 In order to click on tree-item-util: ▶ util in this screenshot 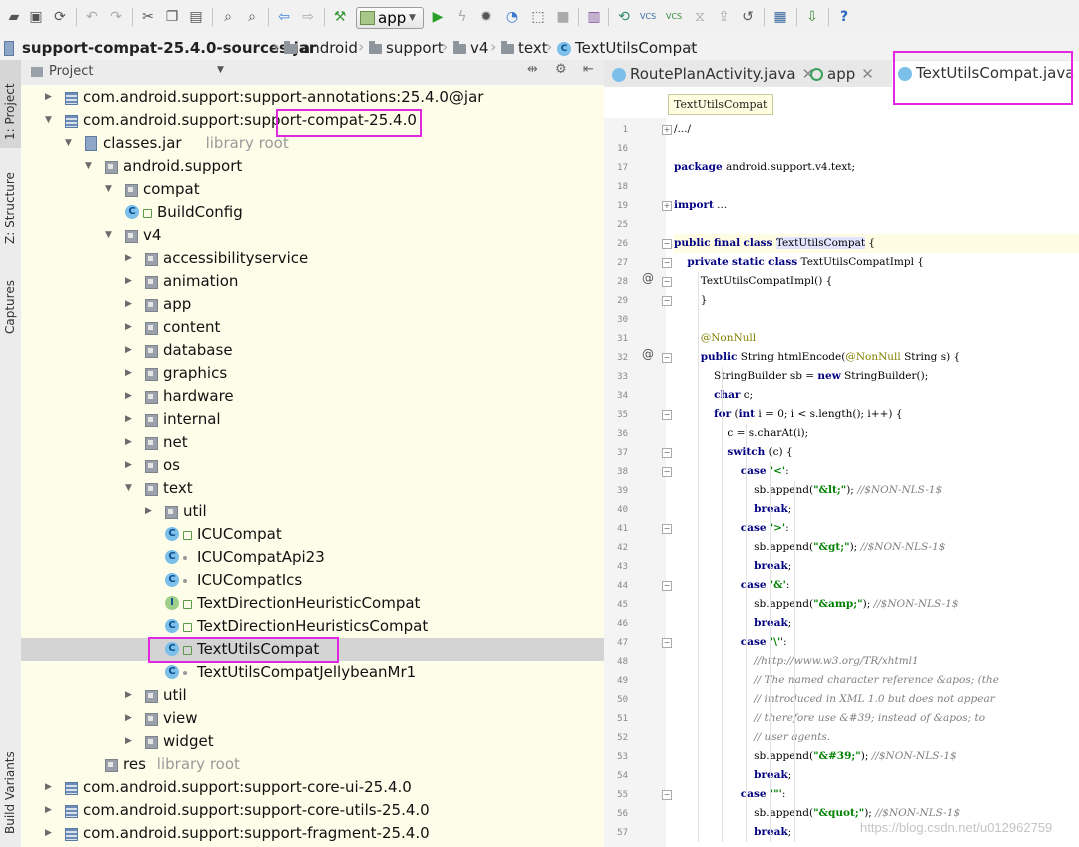, I will do `click(312, 695)`.